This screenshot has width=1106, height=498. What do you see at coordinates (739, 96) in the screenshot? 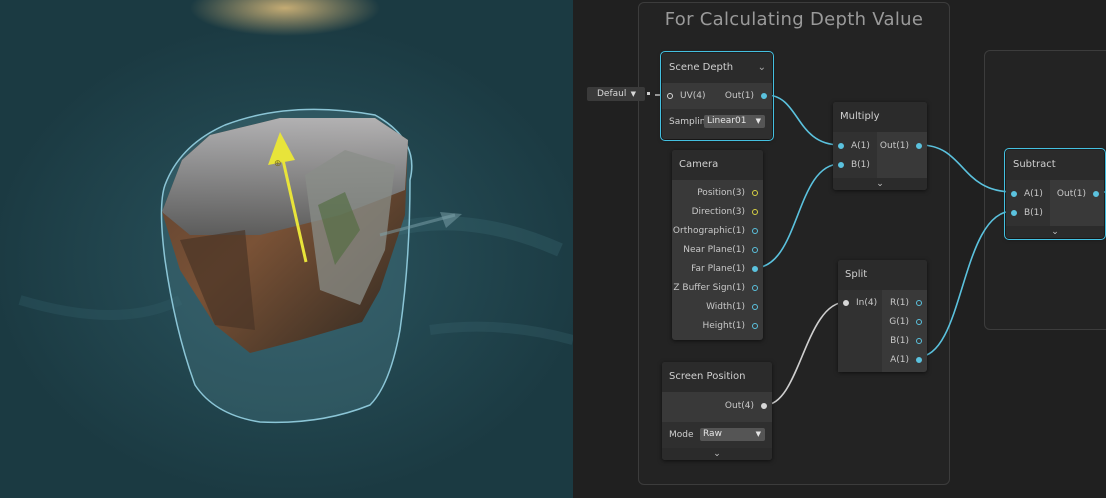
I see `out-port-label: Out(1)` at bounding box center [739, 96].